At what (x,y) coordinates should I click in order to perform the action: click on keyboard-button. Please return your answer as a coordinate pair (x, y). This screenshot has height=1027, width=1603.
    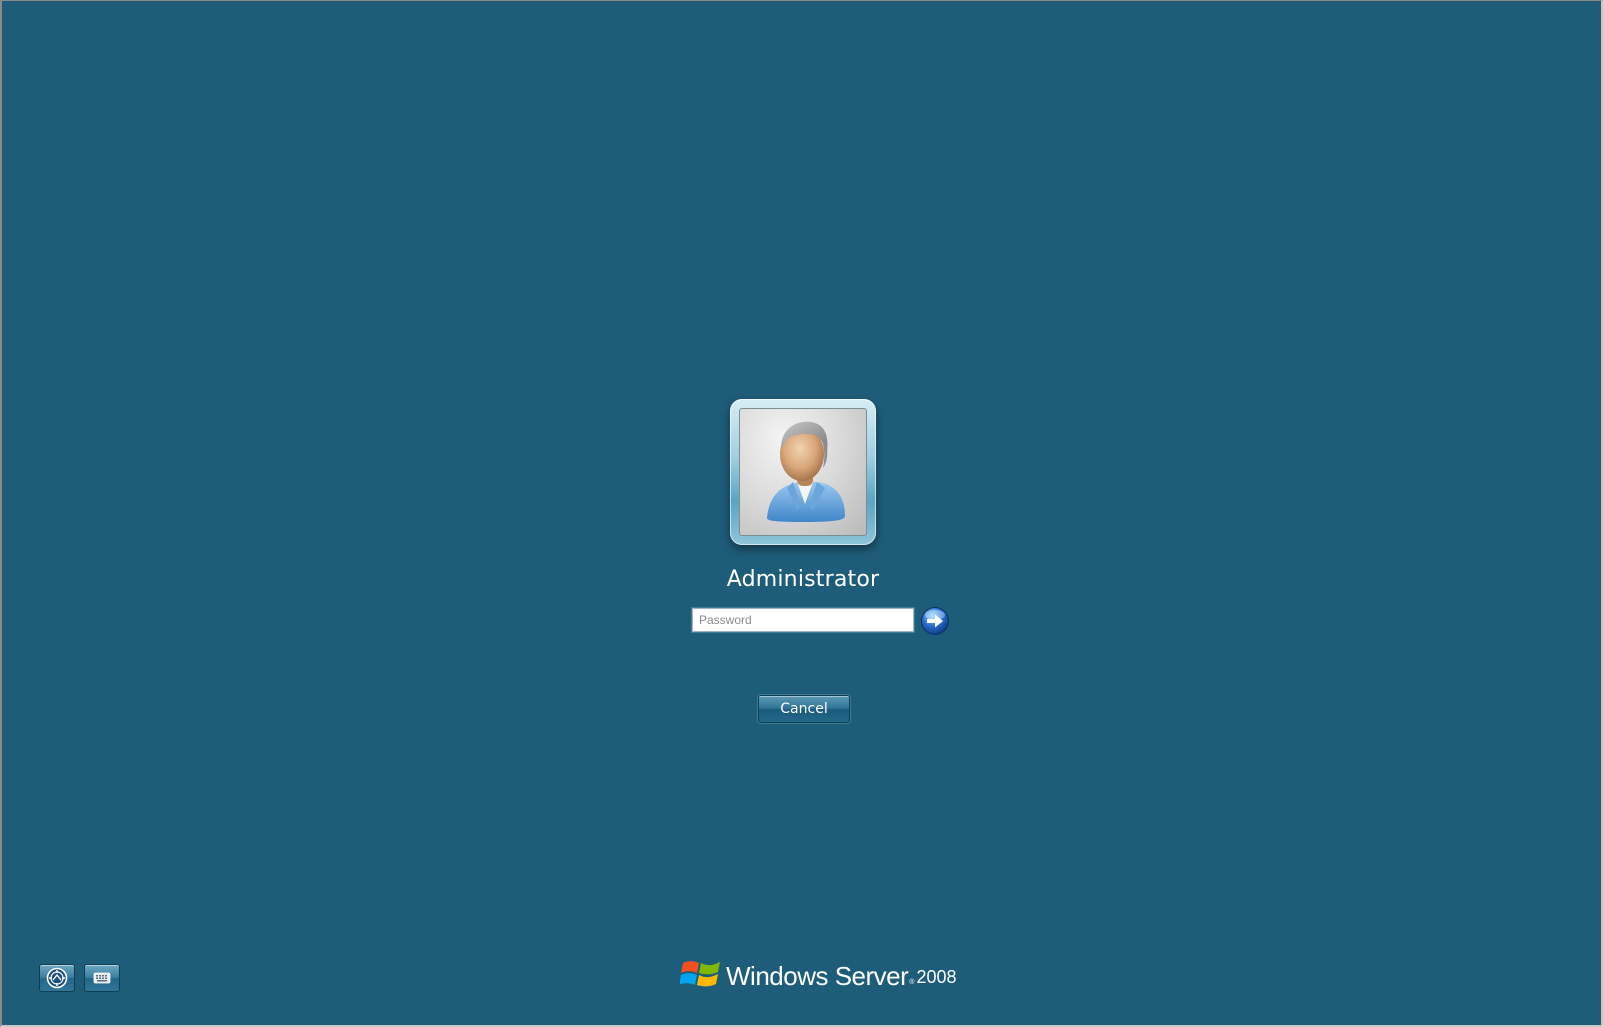
    Looking at the image, I should click on (102, 978).